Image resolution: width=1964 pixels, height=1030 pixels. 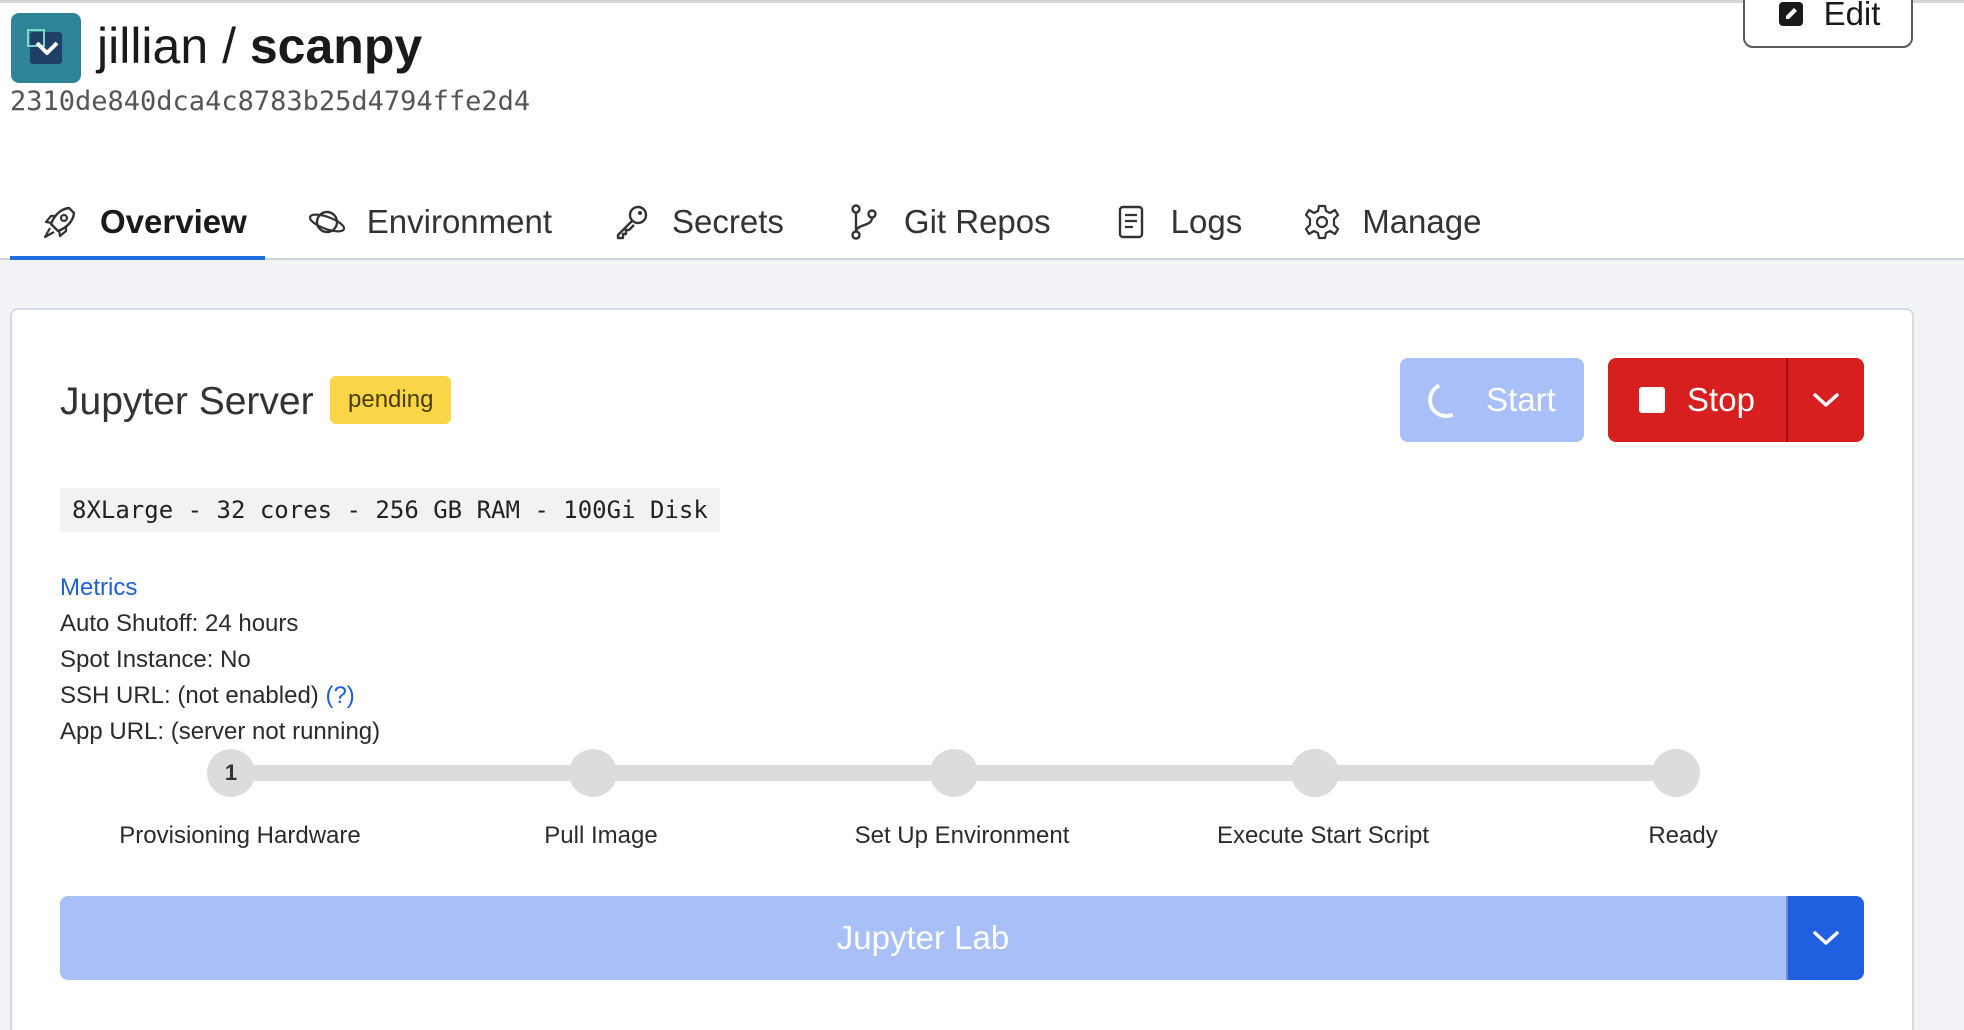 What do you see at coordinates (1322, 222) in the screenshot?
I see `gear-icon` at bounding box center [1322, 222].